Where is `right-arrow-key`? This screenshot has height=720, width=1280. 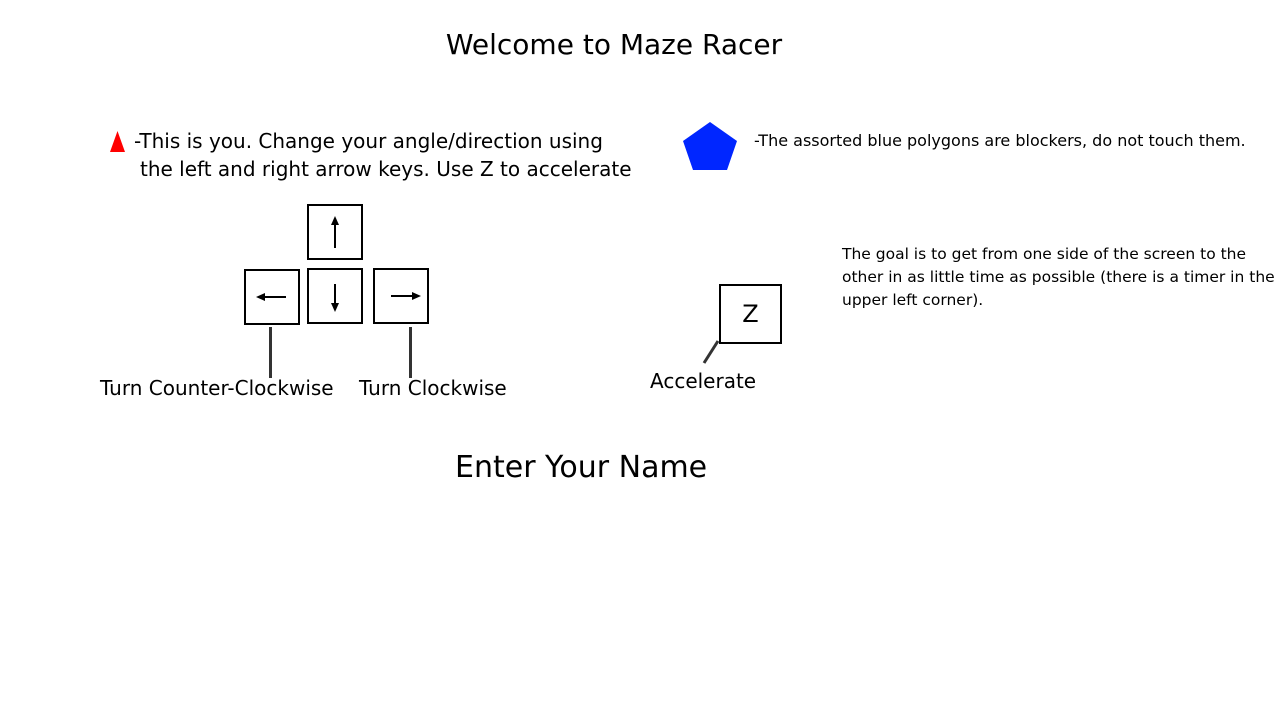 right-arrow-key is located at coordinates (401, 296).